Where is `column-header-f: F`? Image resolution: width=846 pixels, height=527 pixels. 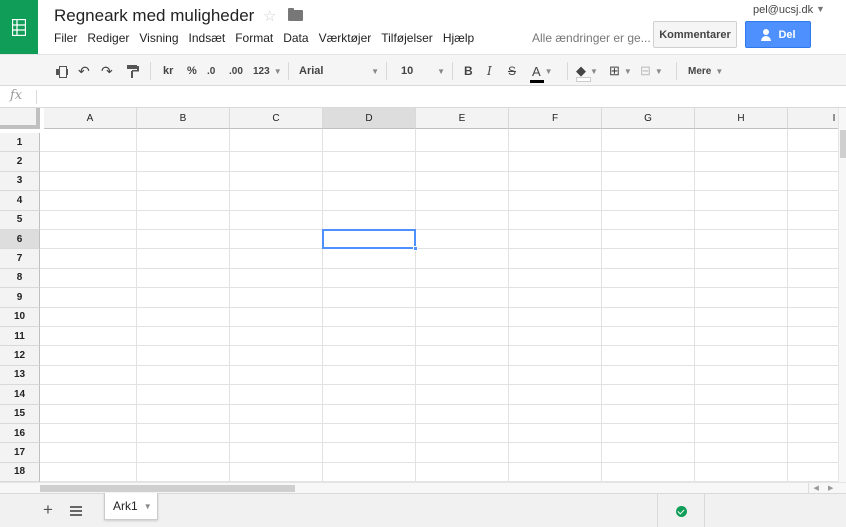
column-header-f: F is located at coordinates (555, 118).